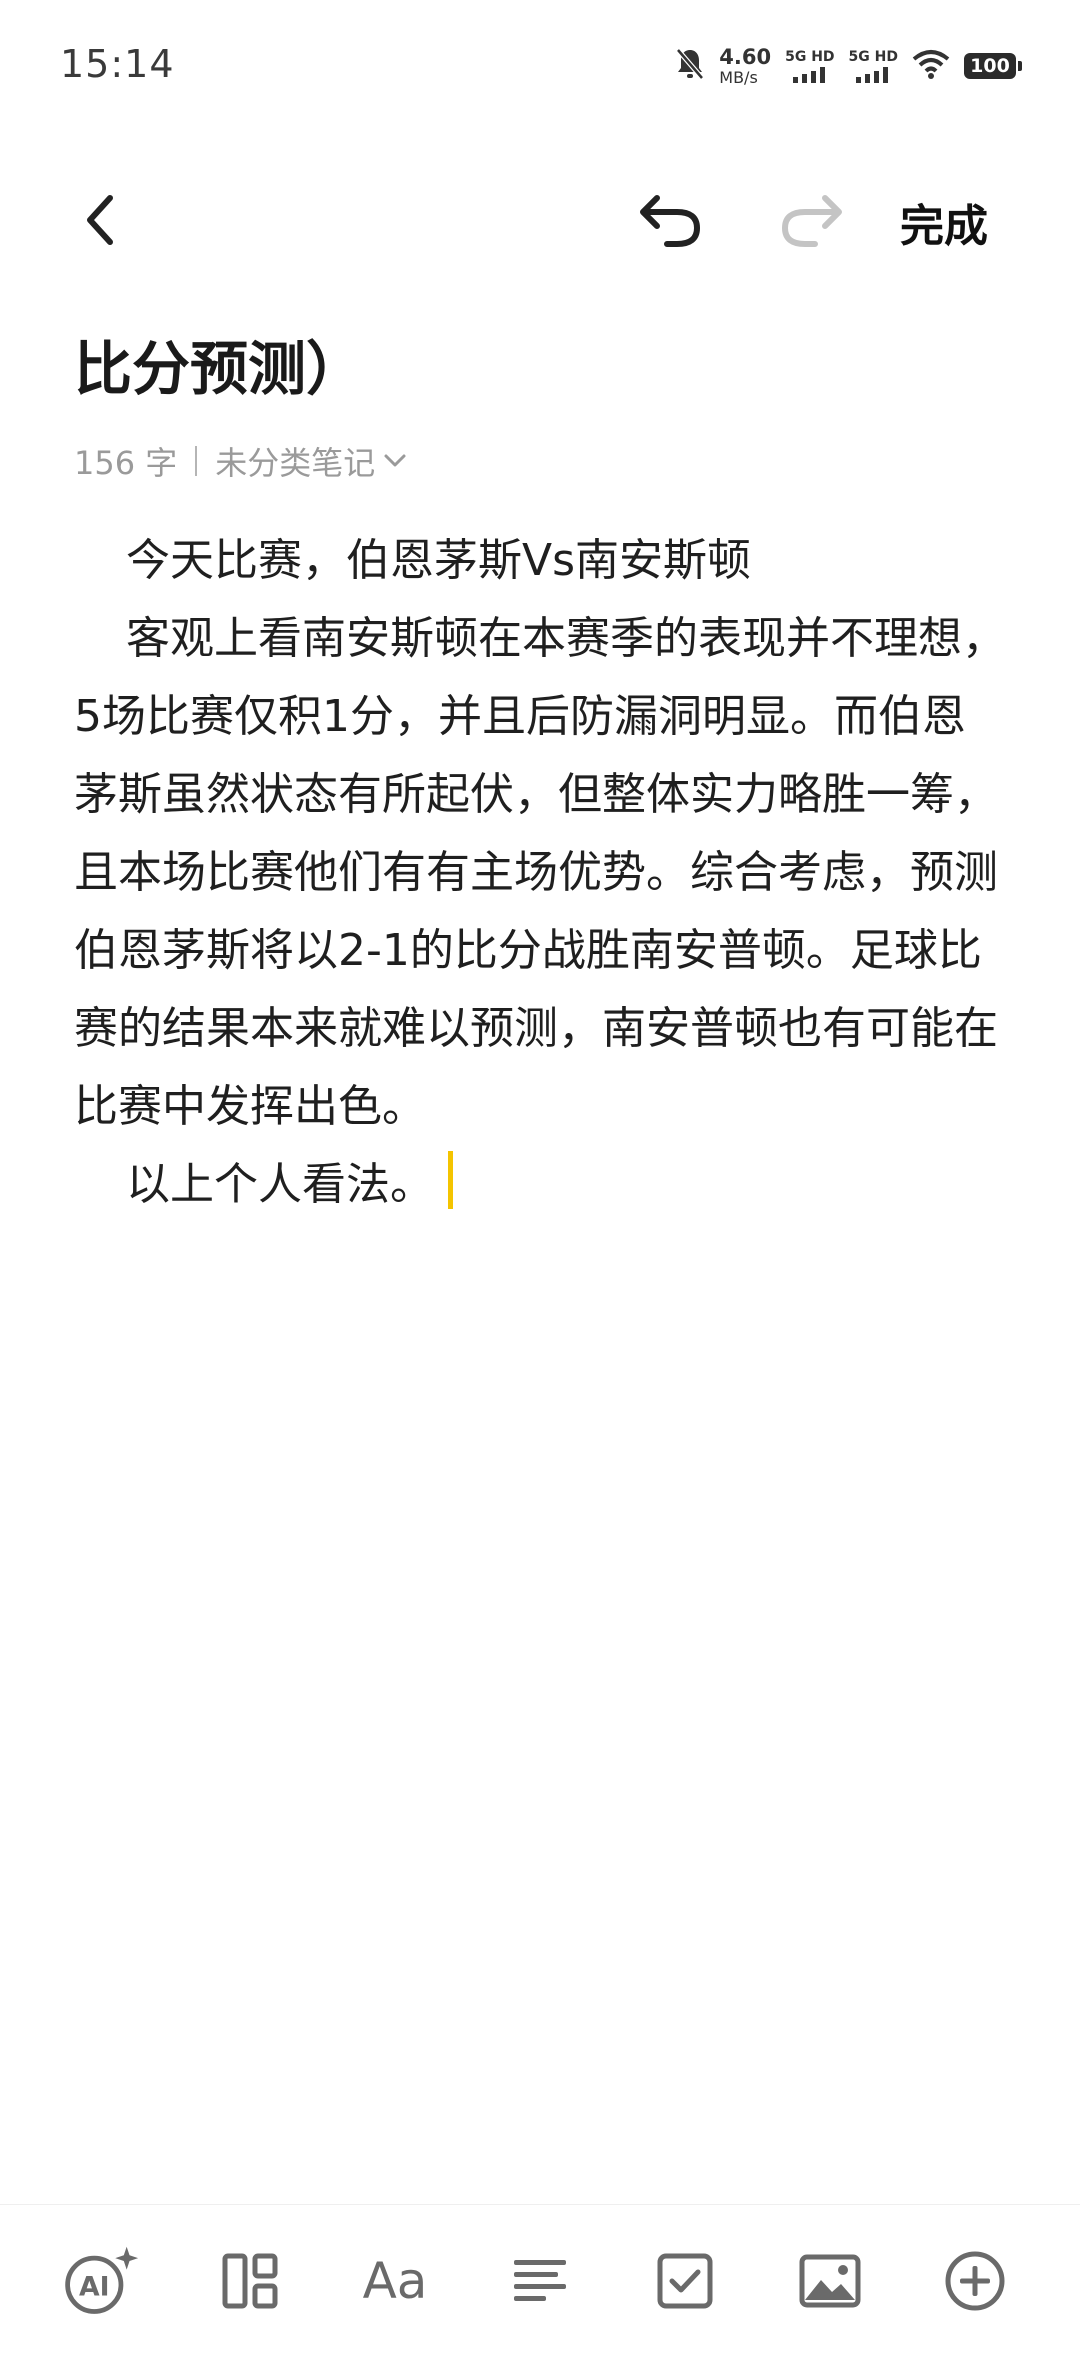  What do you see at coordinates (738, 77) in the screenshot?
I see `net-speed-unit: MB/s` at bounding box center [738, 77].